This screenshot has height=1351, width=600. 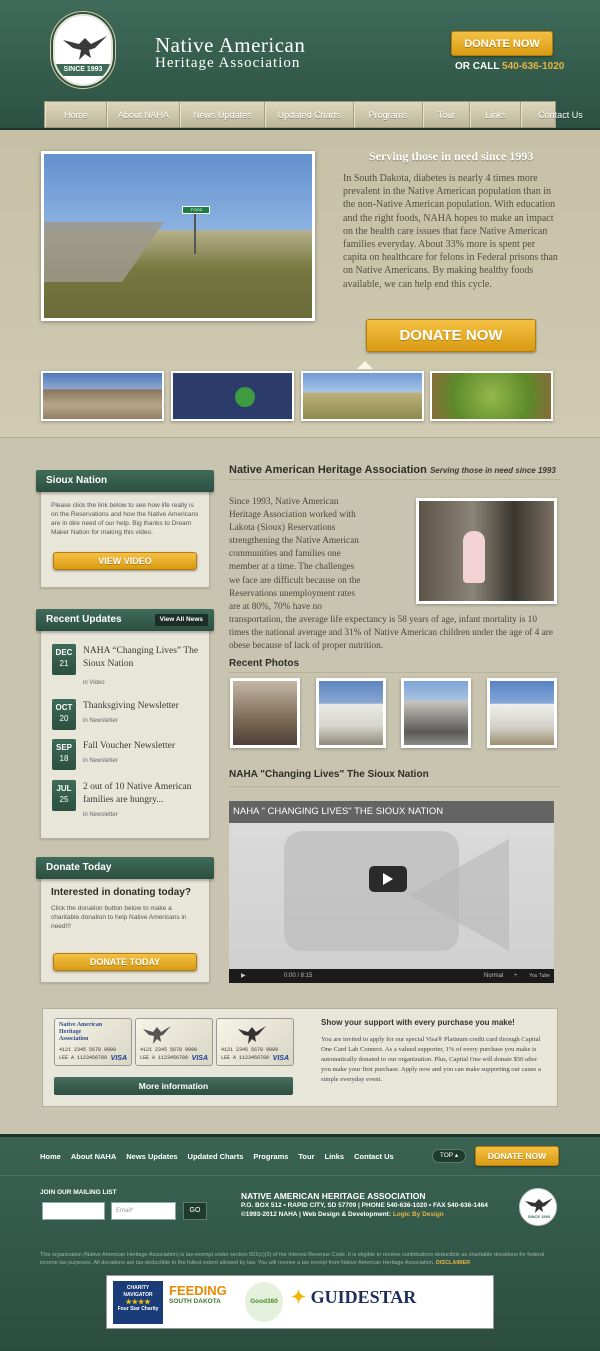 What do you see at coordinates (143, 657) in the screenshot?
I see `update-title: NAHA “Changing Lives” The Sioux Nation` at bounding box center [143, 657].